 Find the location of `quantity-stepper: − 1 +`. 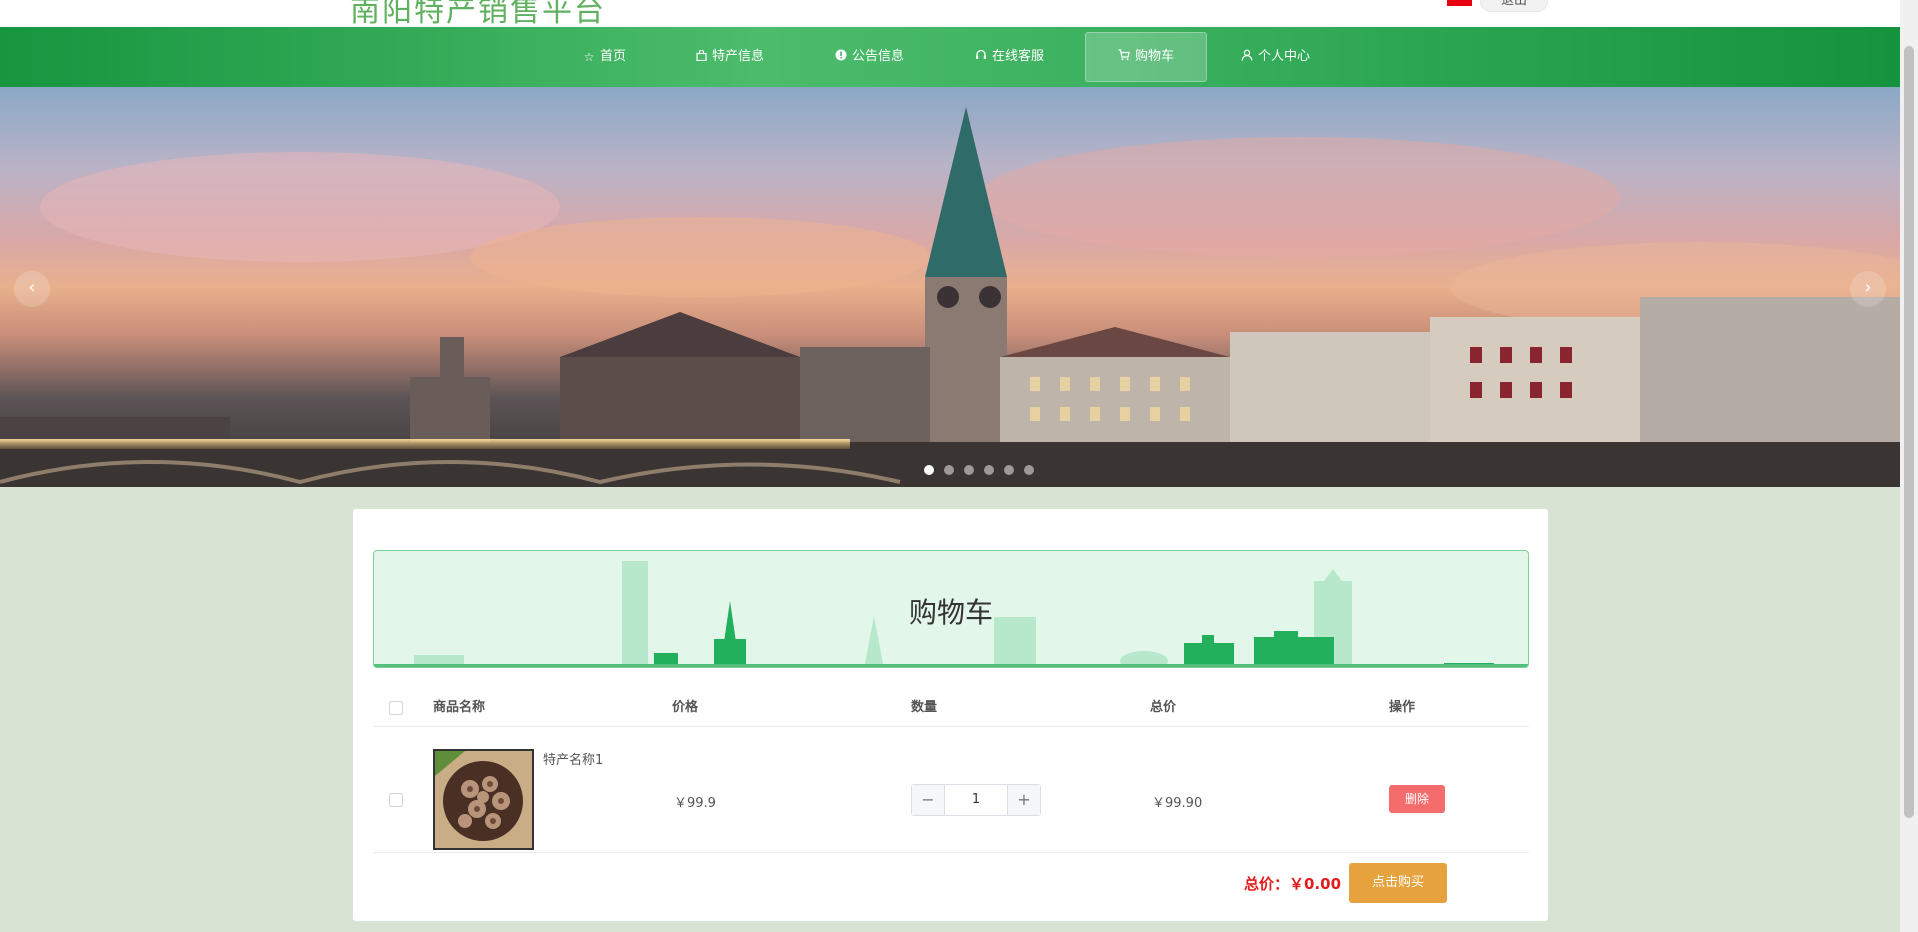

quantity-stepper: − 1 + is located at coordinates (976, 800).